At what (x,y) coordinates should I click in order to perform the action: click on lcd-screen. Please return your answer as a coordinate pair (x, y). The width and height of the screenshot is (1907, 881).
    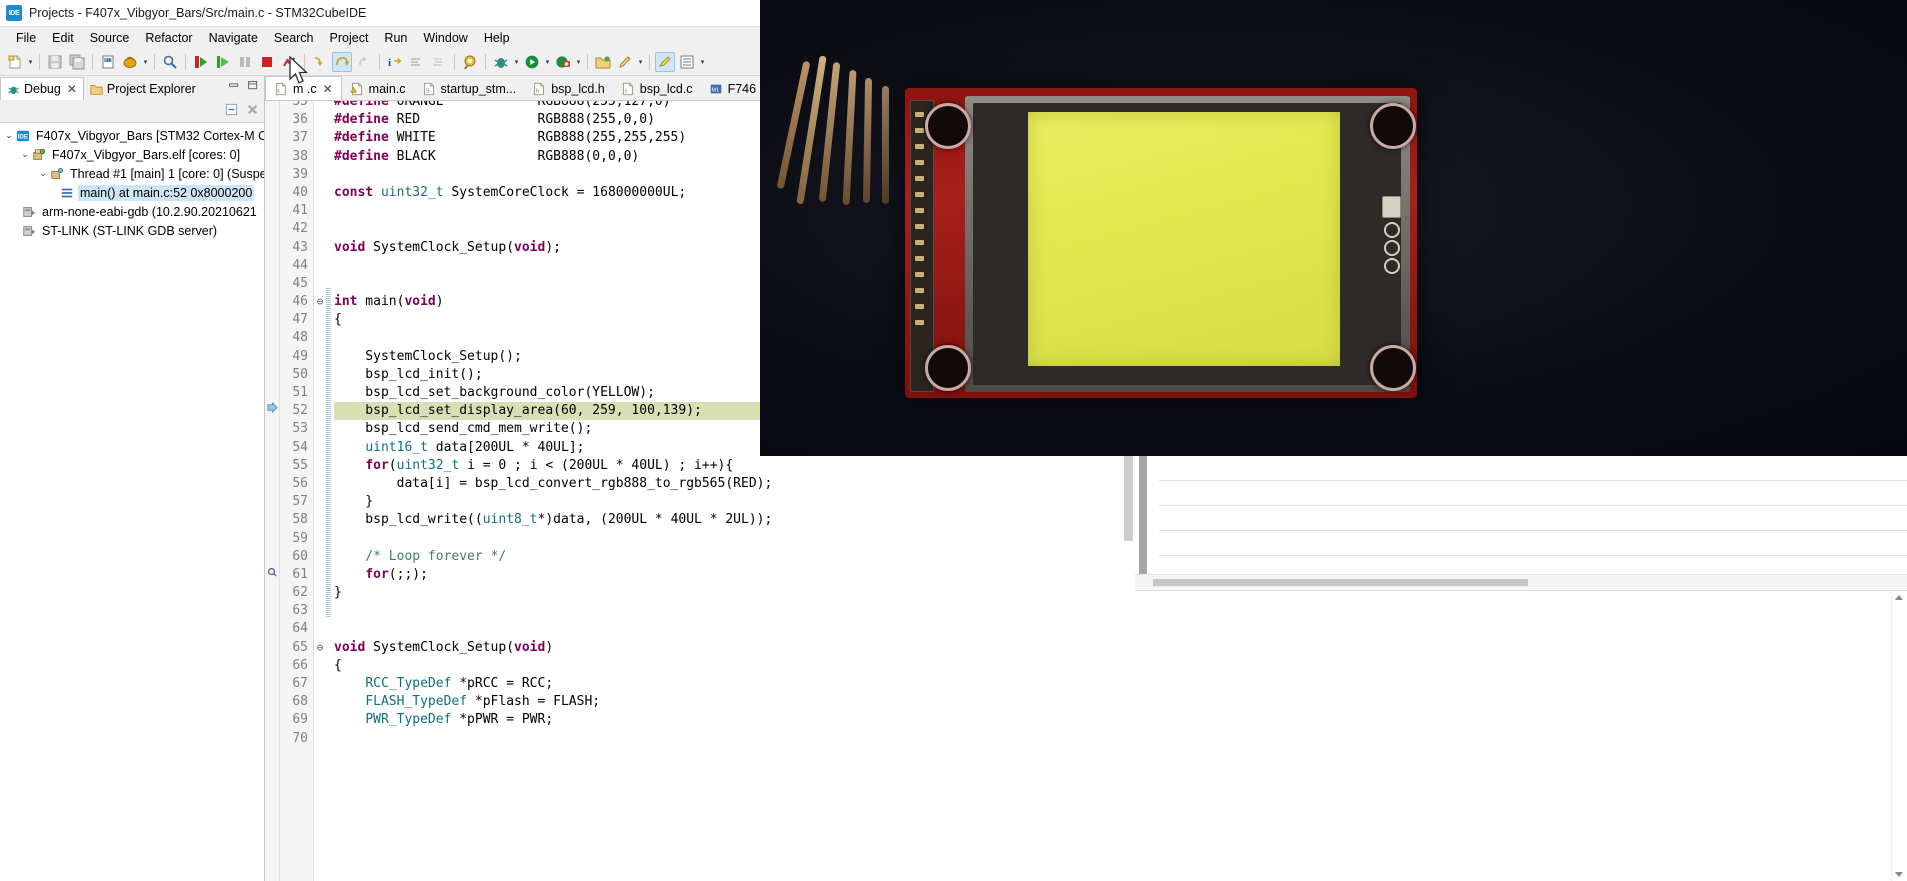
    Looking at the image, I should click on (1184, 239).